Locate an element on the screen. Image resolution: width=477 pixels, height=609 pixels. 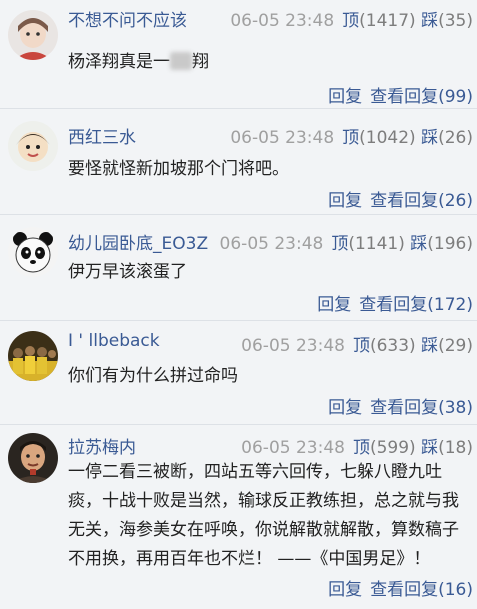
team-photo-avatar-icon is located at coordinates (33, 356).